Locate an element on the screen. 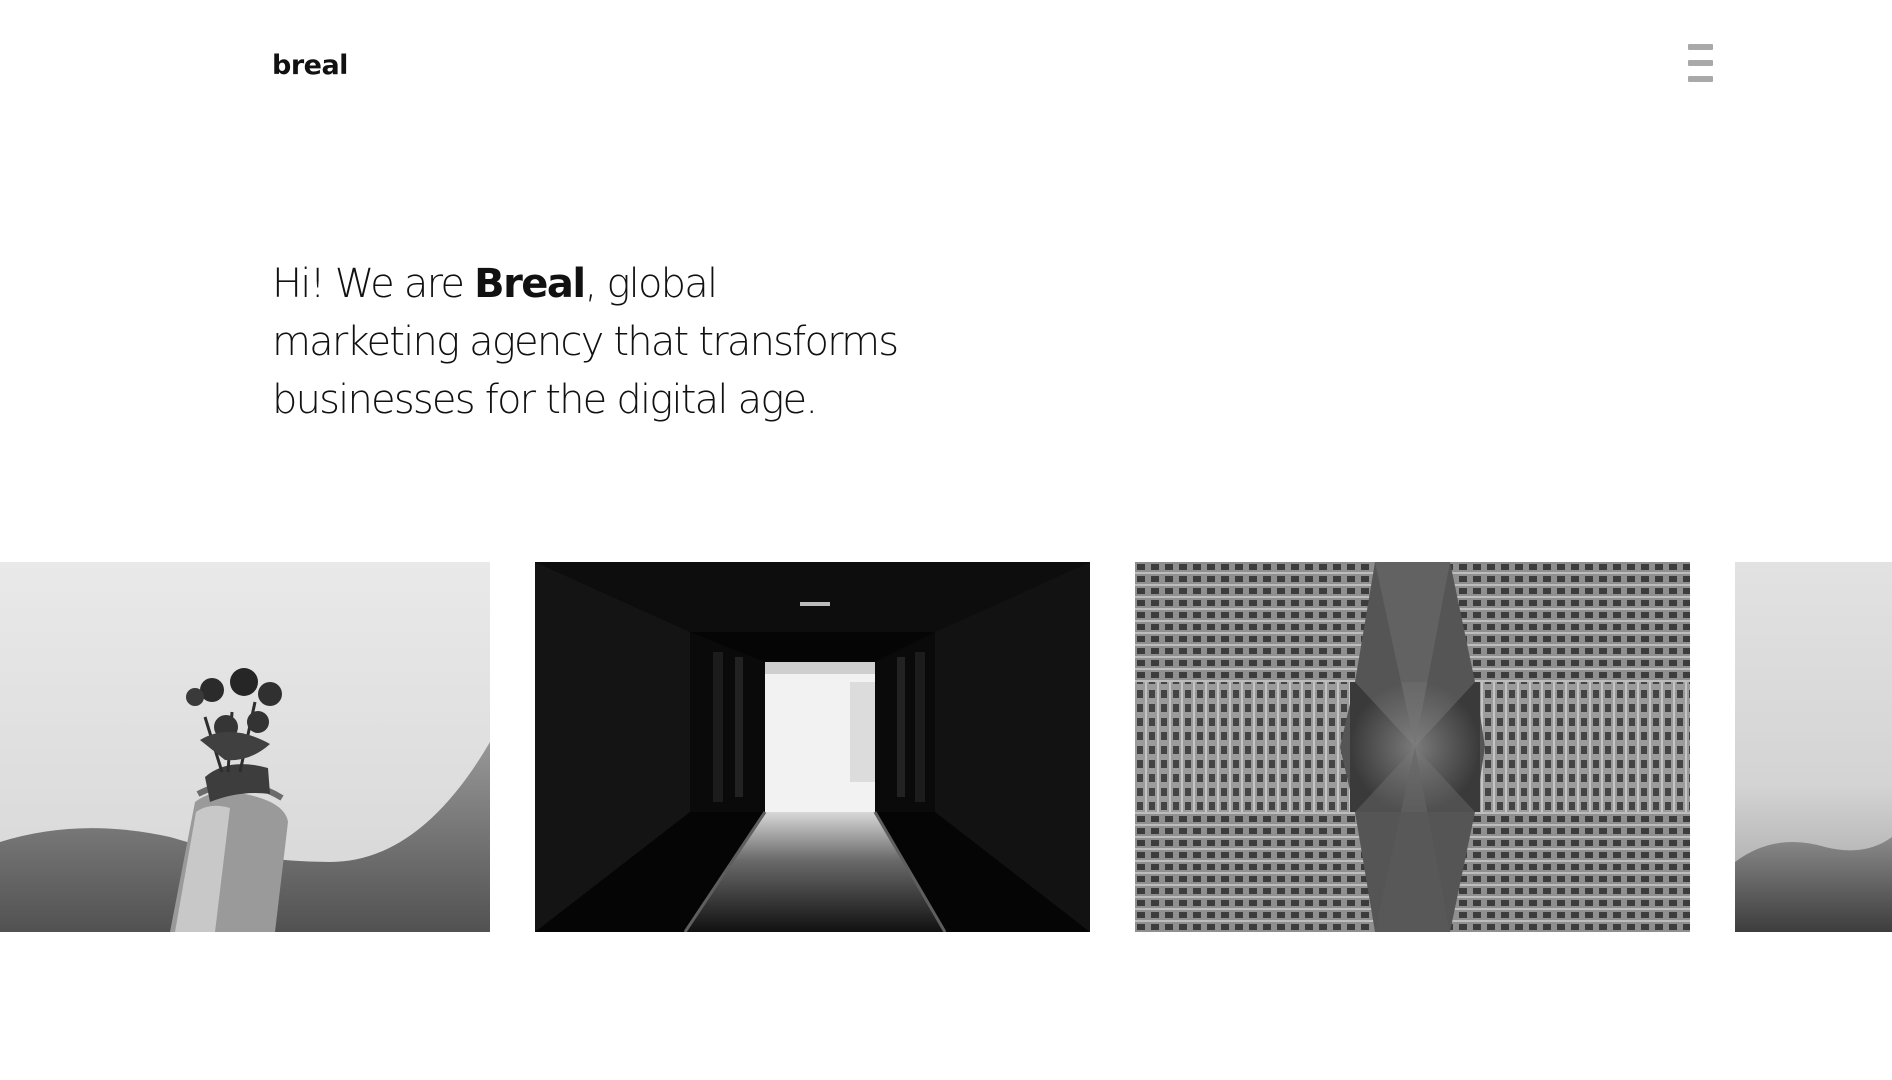  landscape-photo is located at coordinates (1813, 747).